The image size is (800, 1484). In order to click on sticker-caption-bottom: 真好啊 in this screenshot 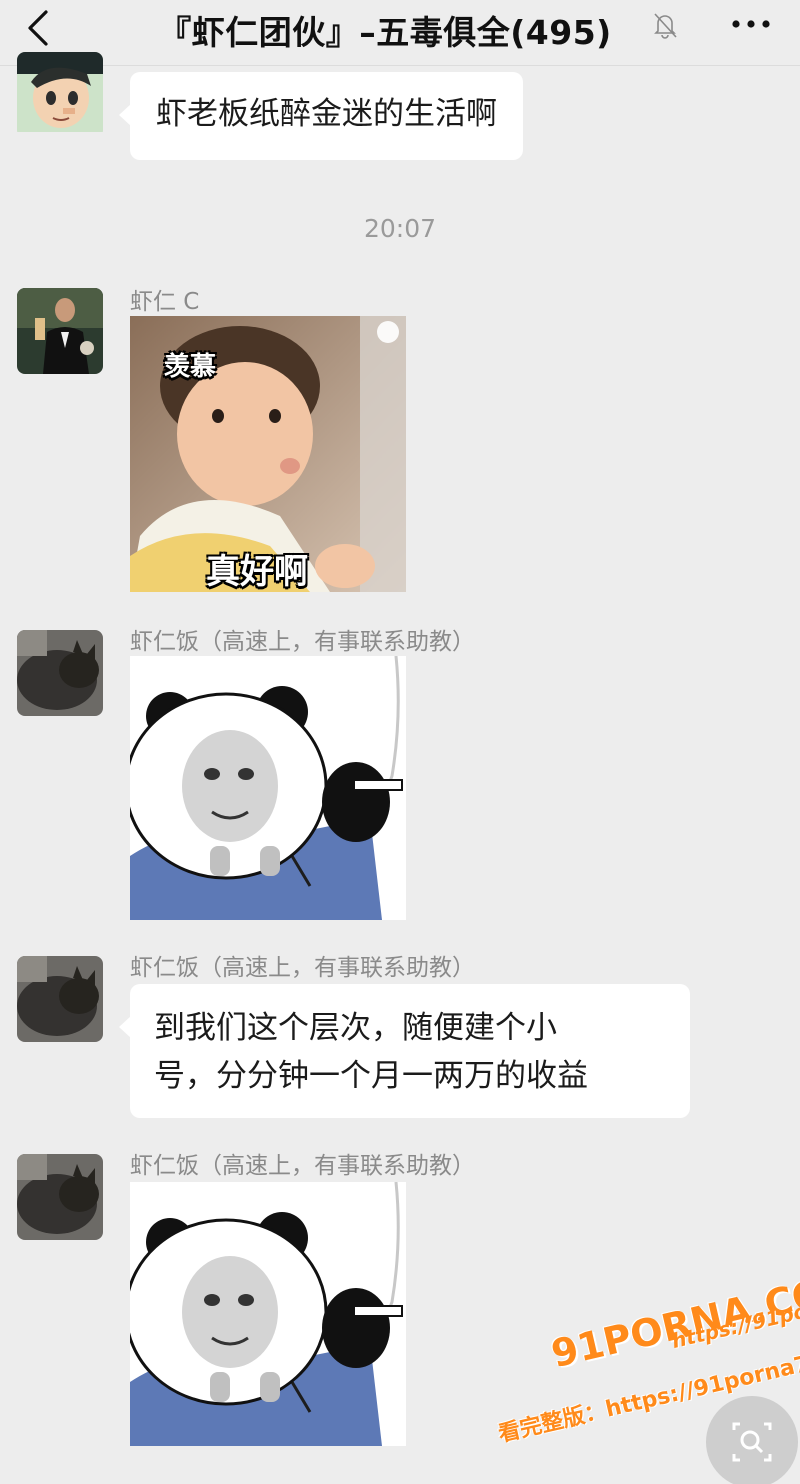, I will do `click(257, 572)`.